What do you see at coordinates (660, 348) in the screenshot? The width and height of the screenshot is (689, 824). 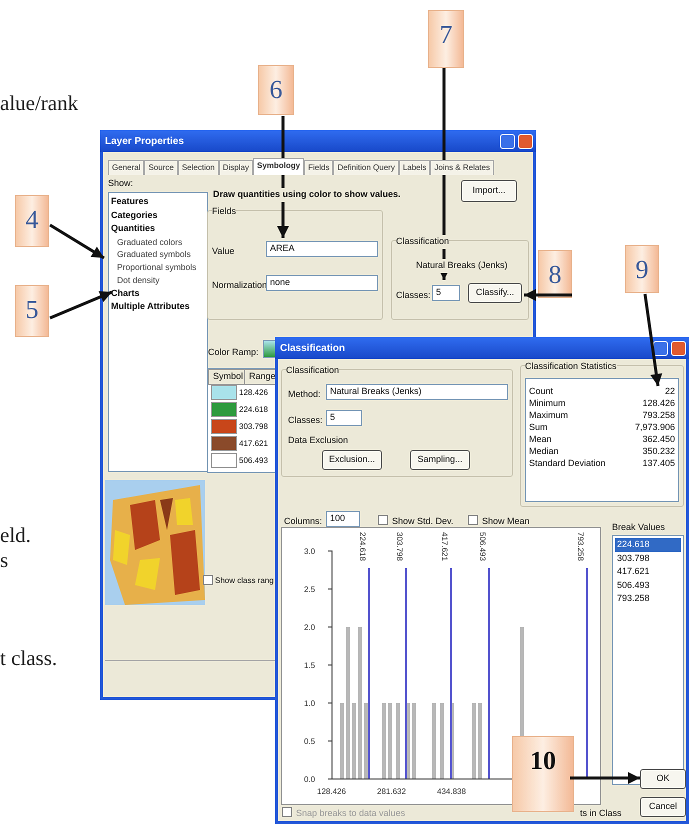 I see `help-button` at bounding box center [660, 348].